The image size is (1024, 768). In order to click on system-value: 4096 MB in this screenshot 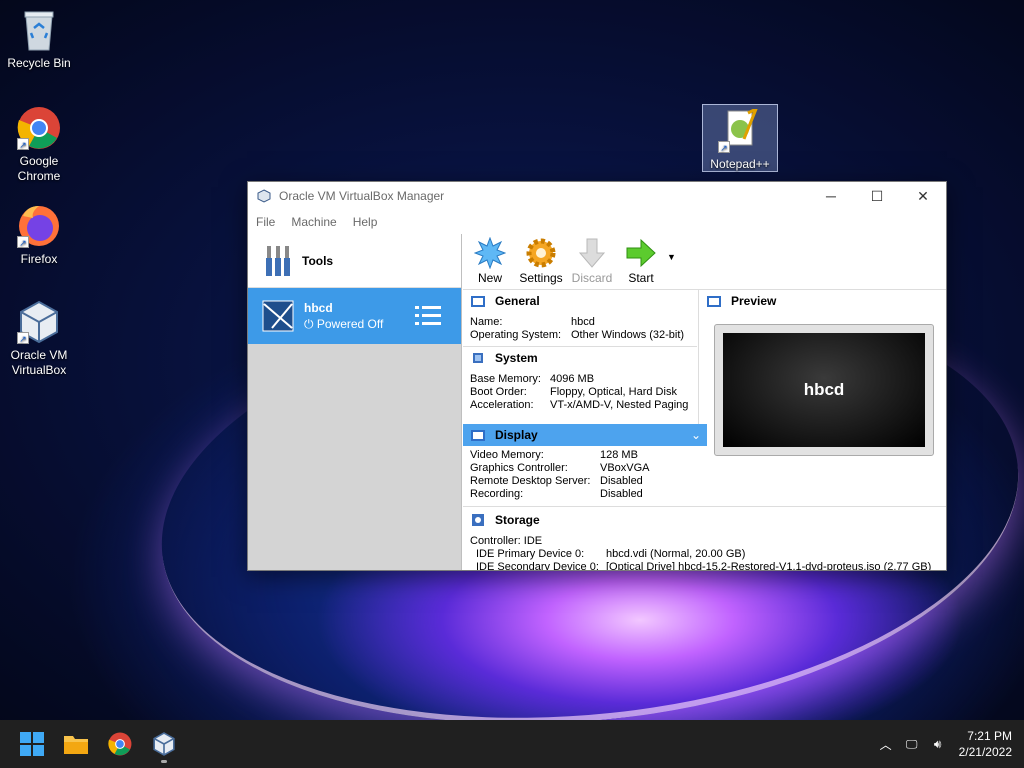, I will do `click(572, 379)`.